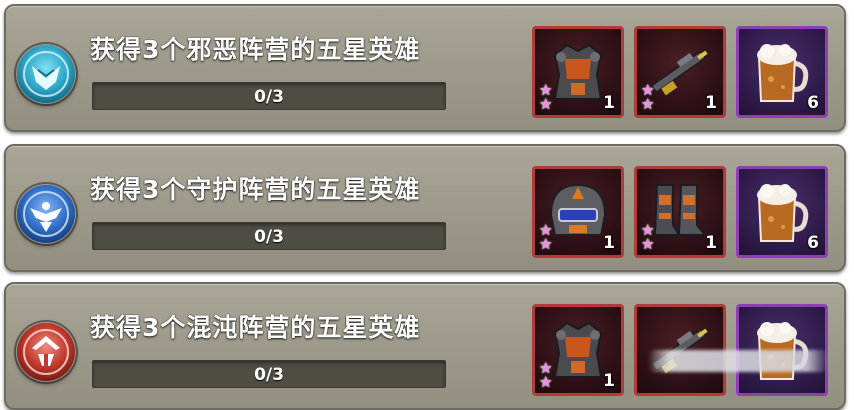  I want to click on quest-title: 获得3个邪恶阵营的五星英雄, so click(255, 49).